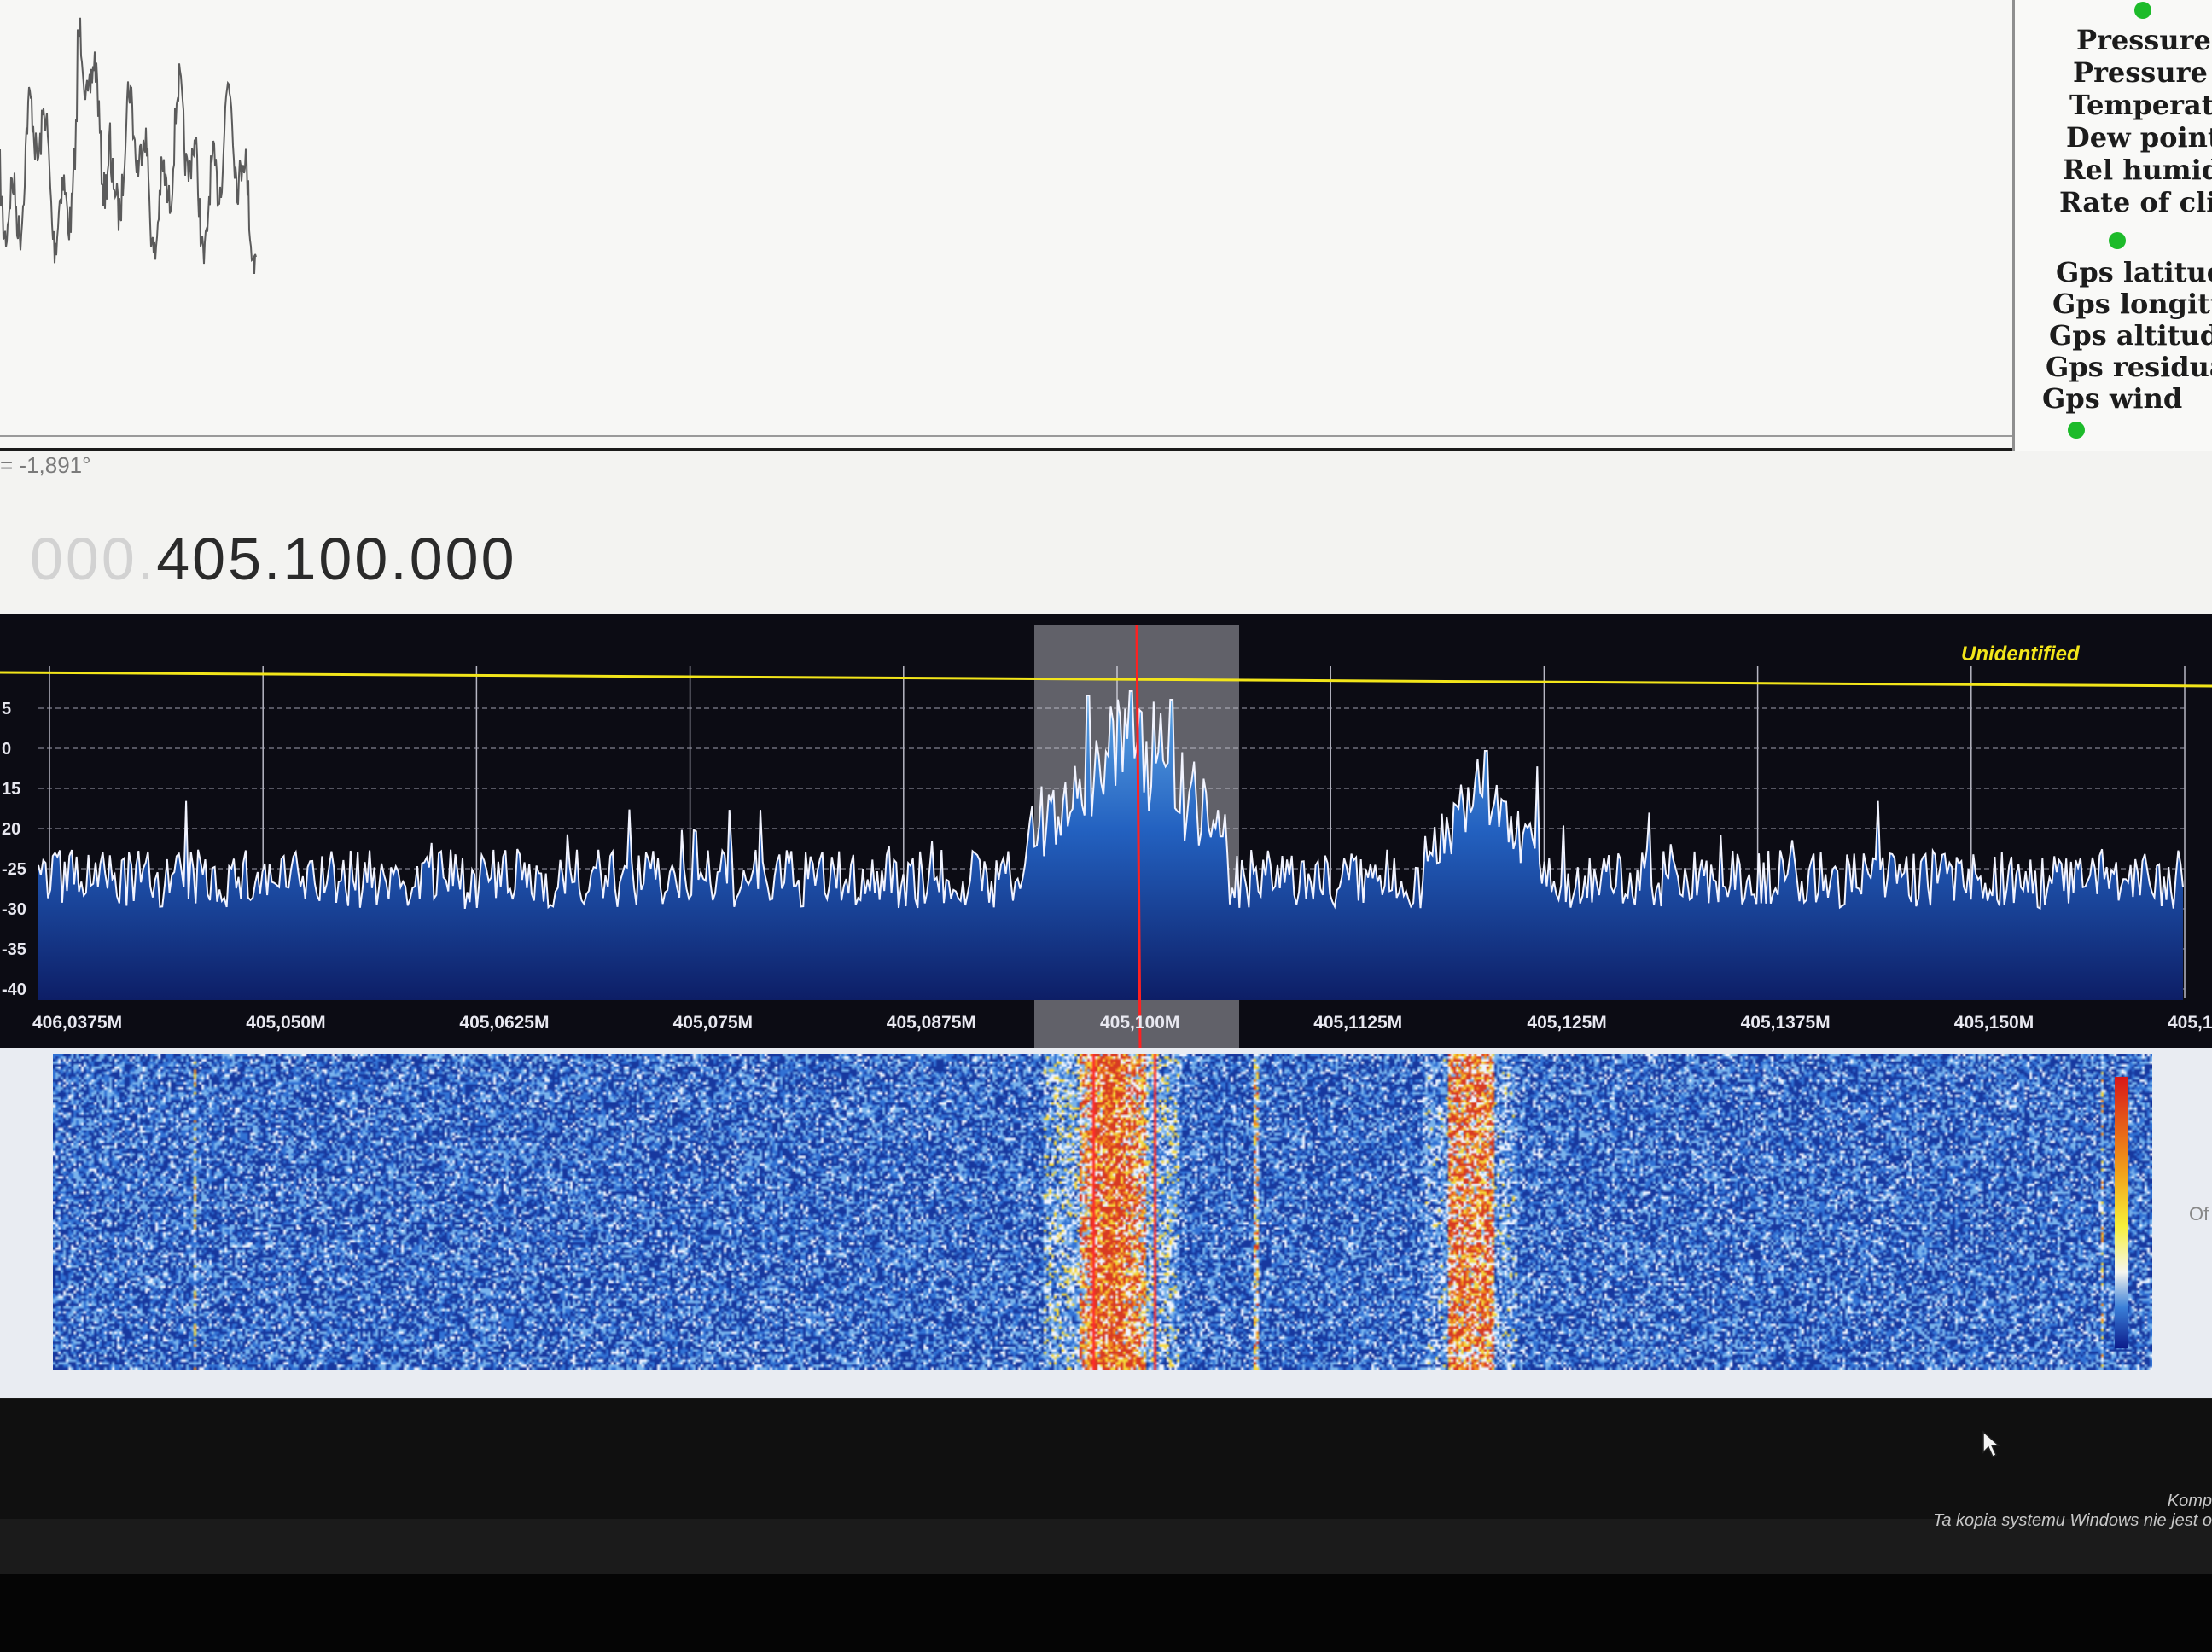 This screenshot has width=2212, height=1652. Describe the element at coordinates (1357, 1022) in the screenshot. I see `x-tick-label: 405,1125M` at that location.